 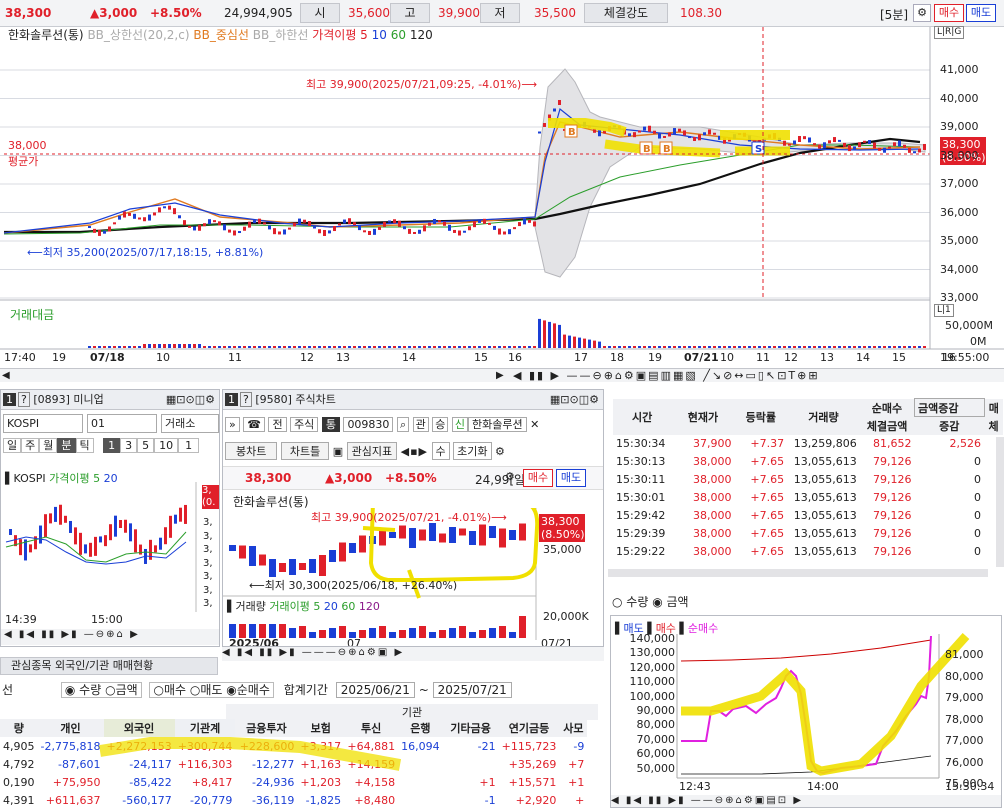 I want to click on buy-button: 매수, so click(x=949, y=13).